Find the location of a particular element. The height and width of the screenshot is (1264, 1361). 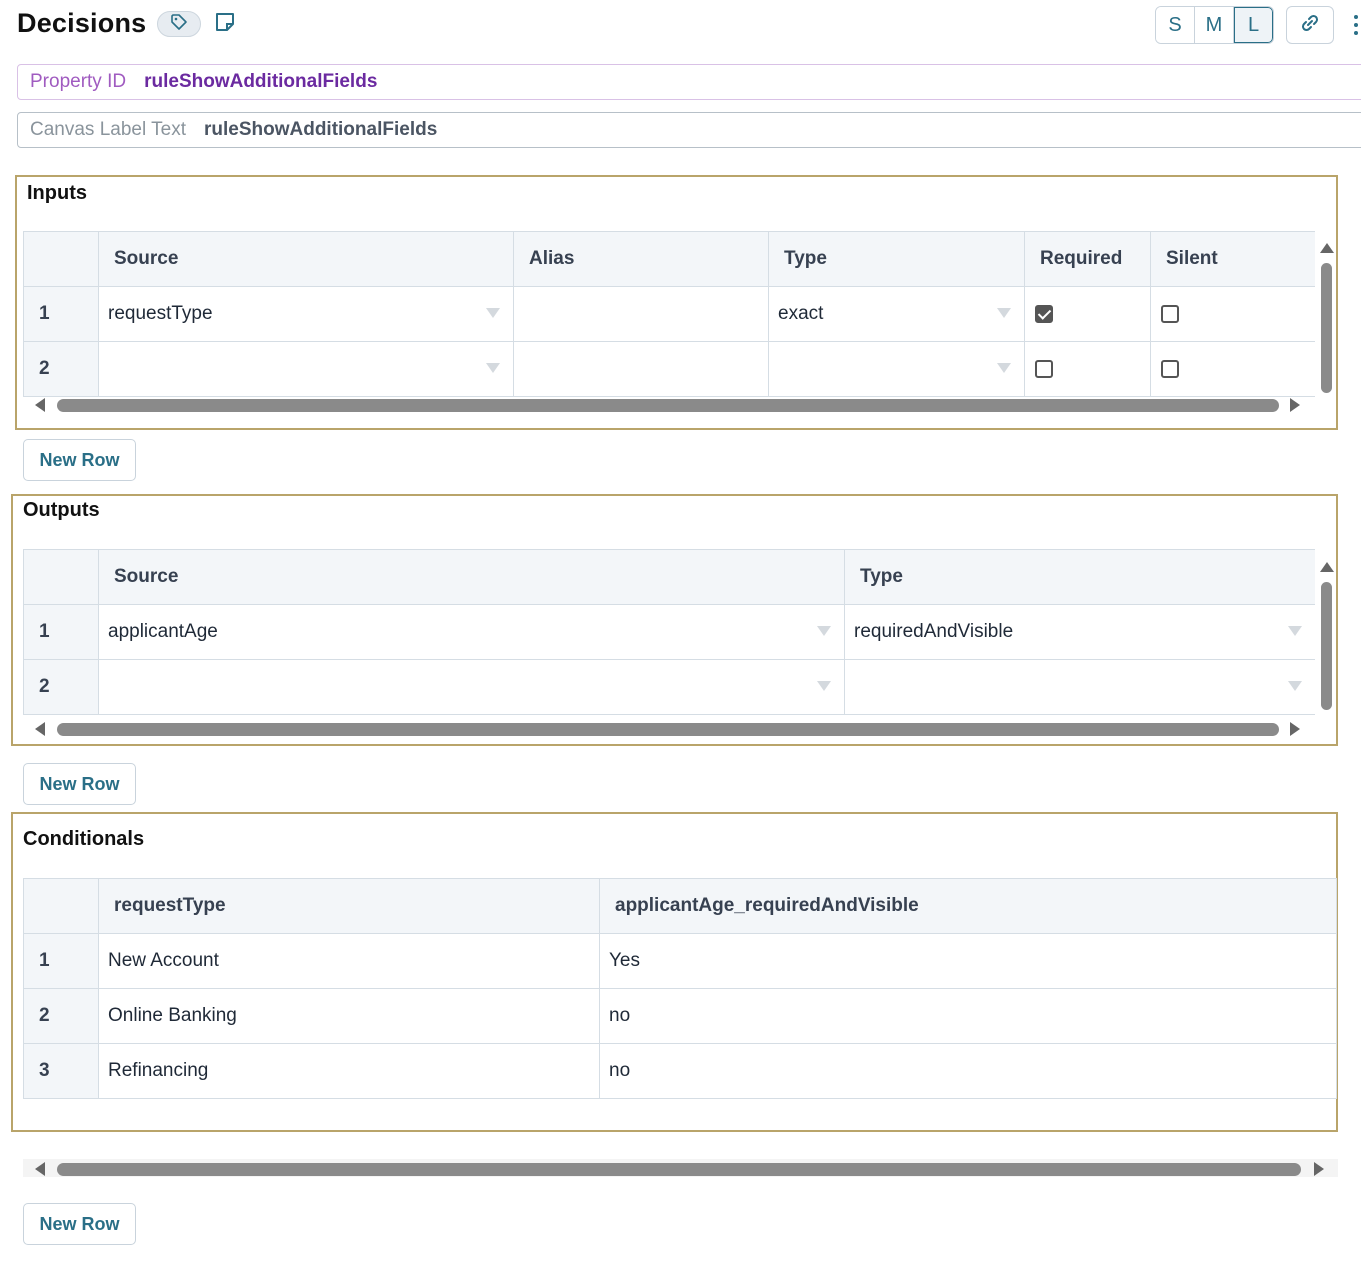

size-s-button: S is located at coordinates (1175, 25).